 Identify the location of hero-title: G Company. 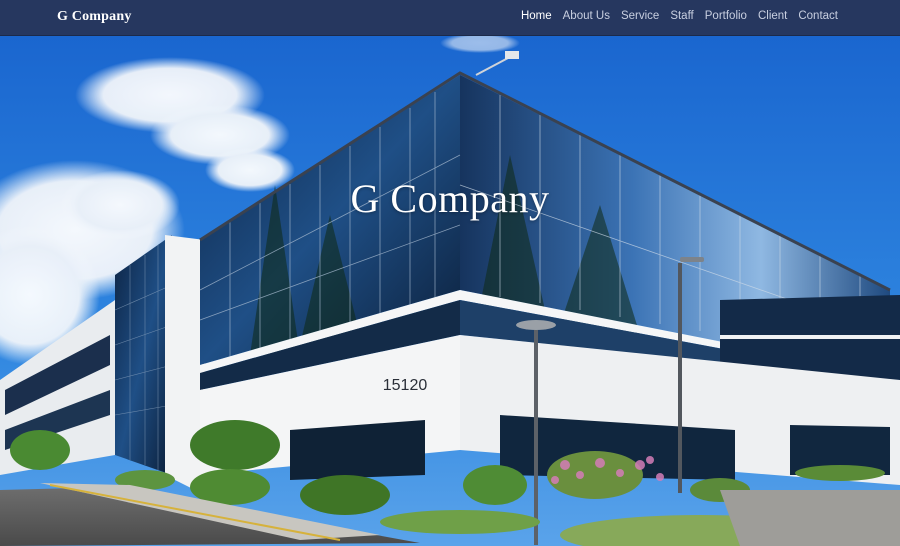
(450, 198).